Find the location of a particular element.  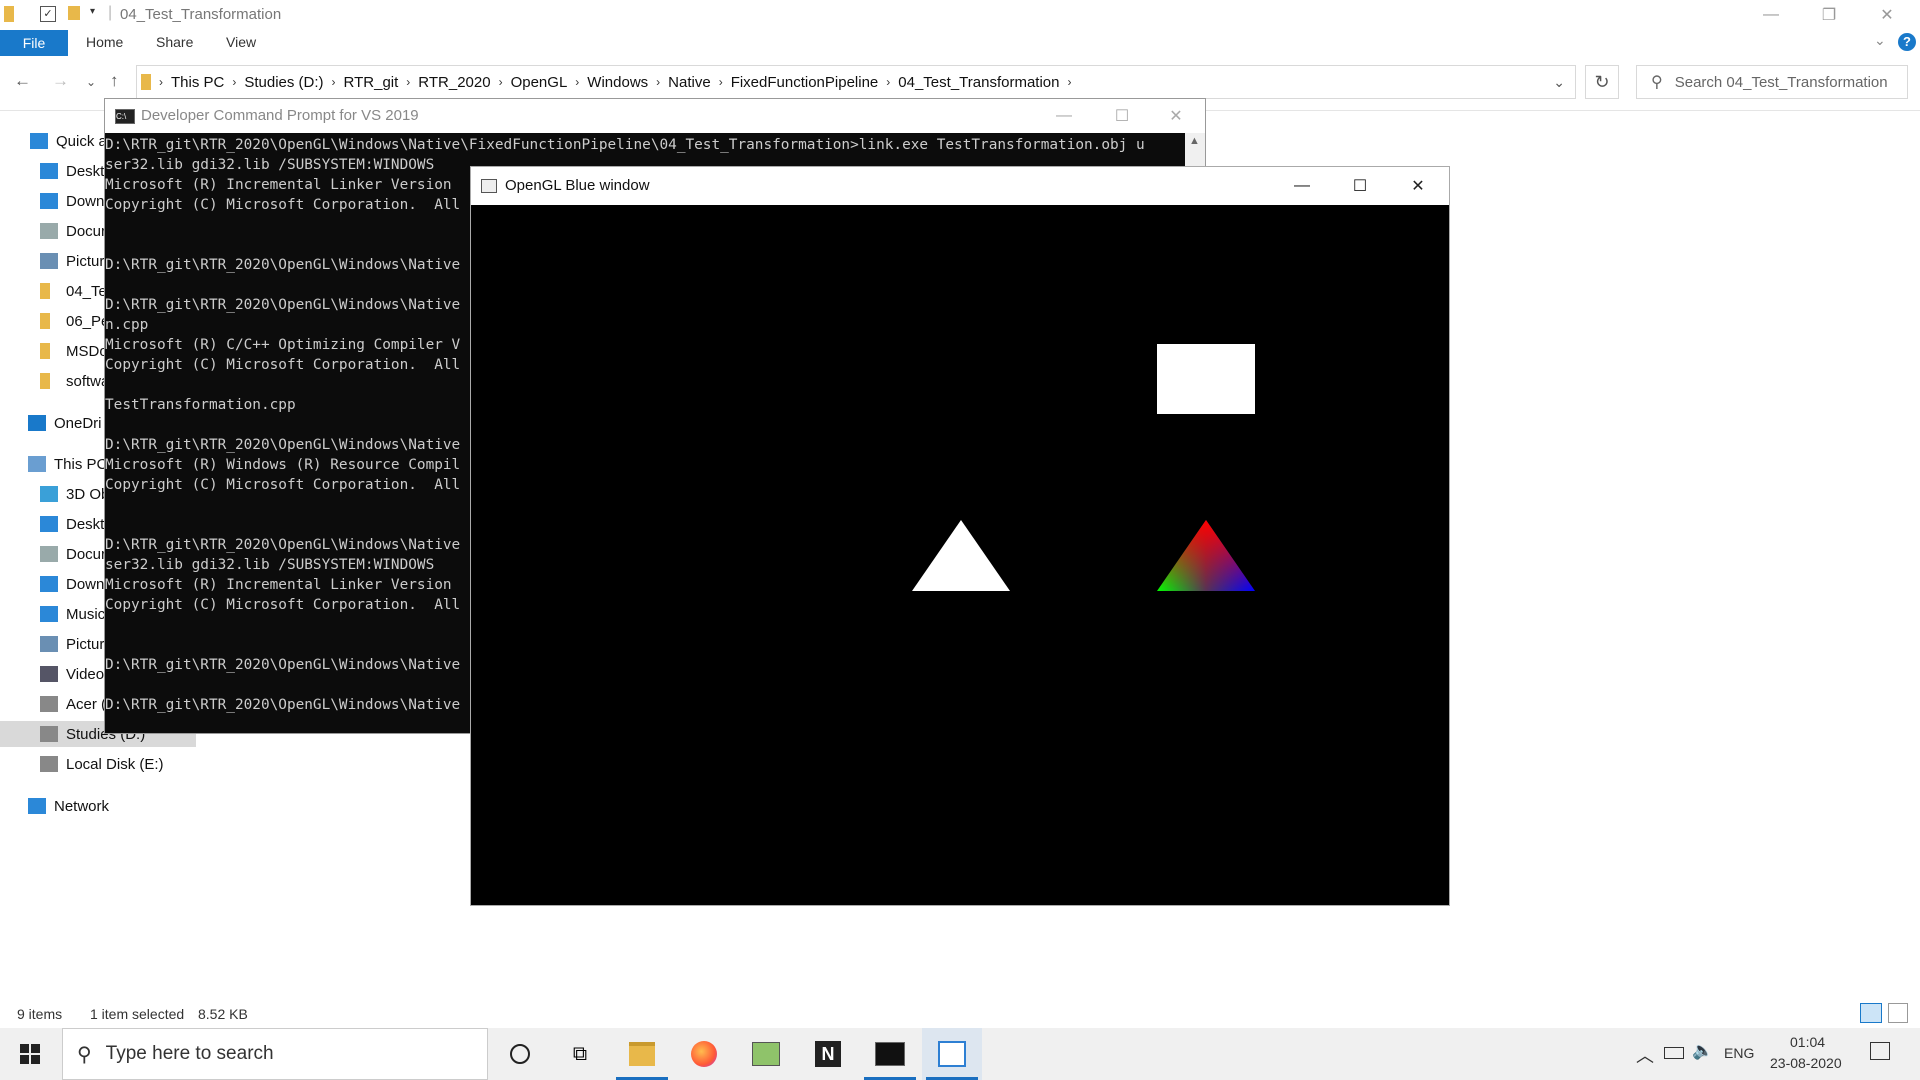

tab-file: File is located at coordinates (34, 43).